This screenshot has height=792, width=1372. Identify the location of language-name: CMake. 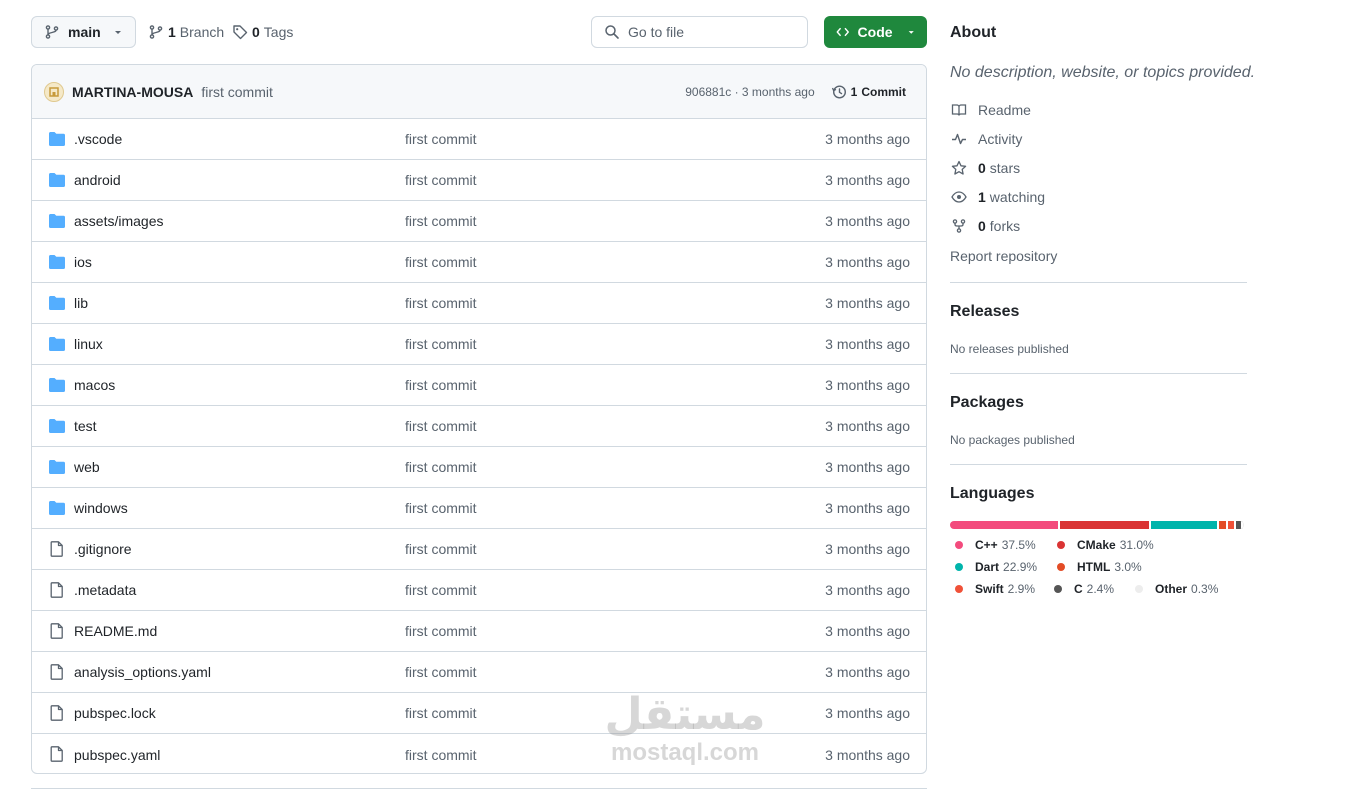
(1096, 545).